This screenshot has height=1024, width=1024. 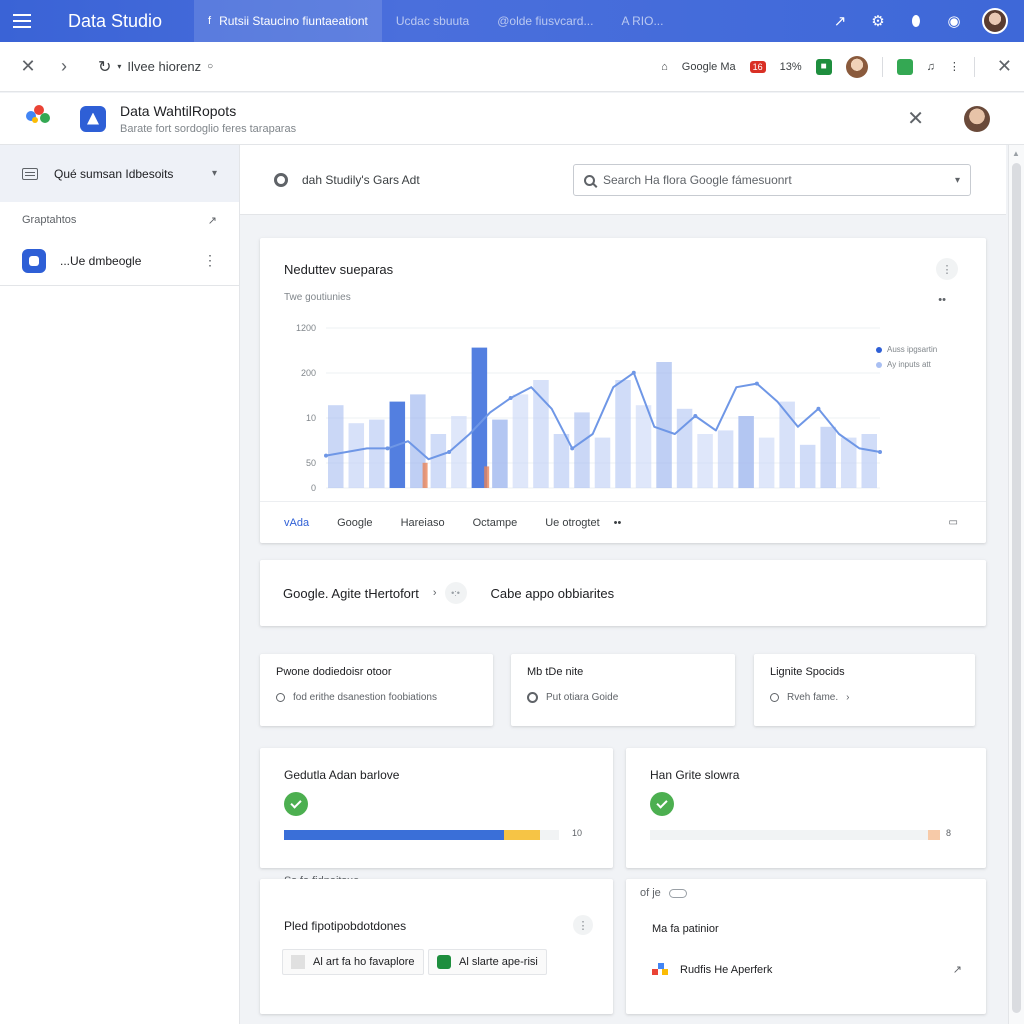 What do you see at coordinates (114, 173) in the screenshot?
I see `sidebar-header-label: Qué sumsan Idbesoits` at bounding box center [114, 173].